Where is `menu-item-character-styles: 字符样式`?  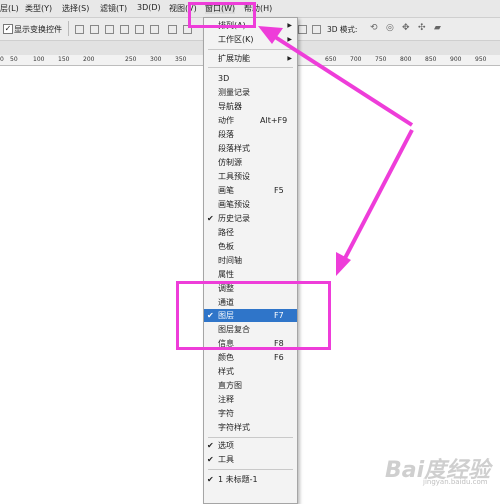
menu-item-character-styles: 字符样式 is located at coordinates (250, 427).